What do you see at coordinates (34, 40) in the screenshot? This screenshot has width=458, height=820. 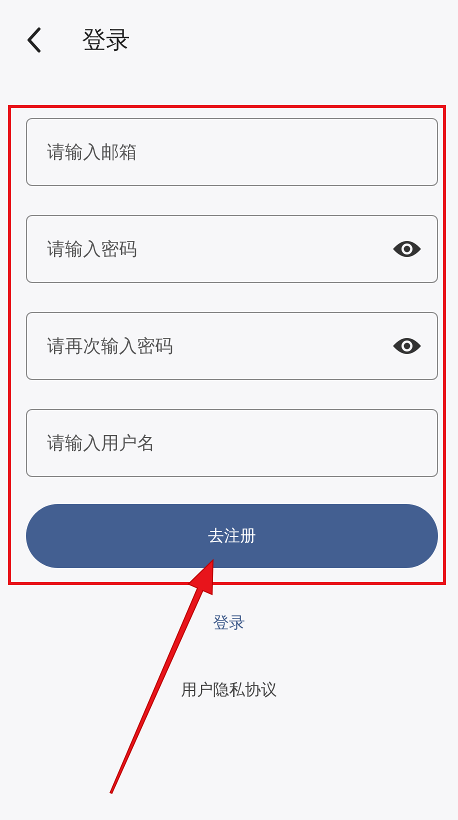 I see `back-icon` at bounding box center [34, 40].